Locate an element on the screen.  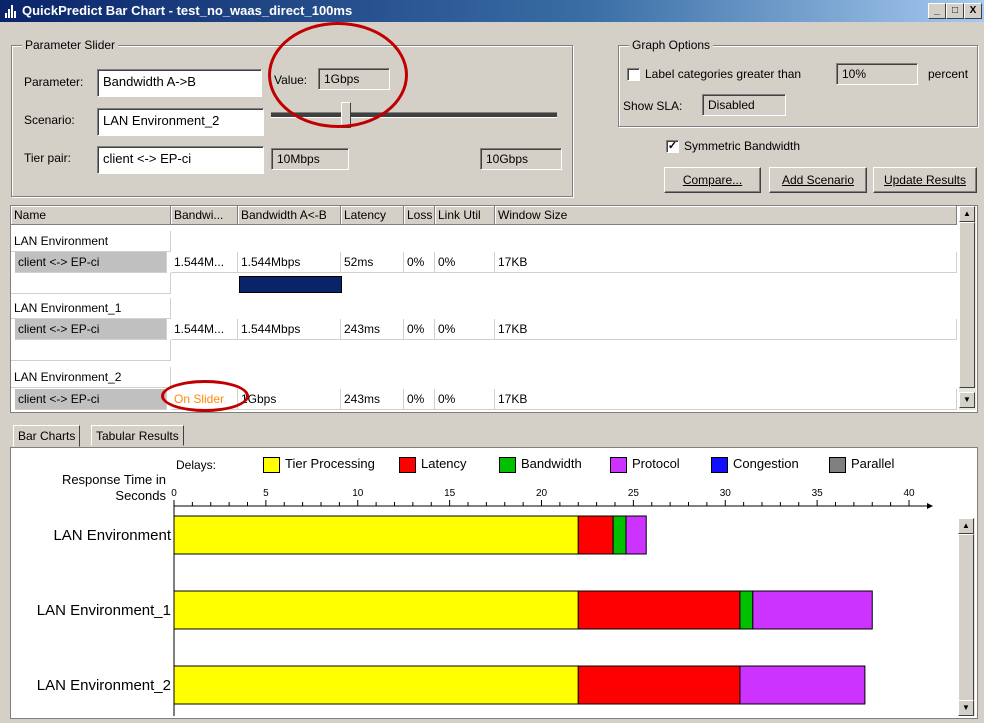
tier-pair-label: Tier pair: is located at coordinates (47, 158).